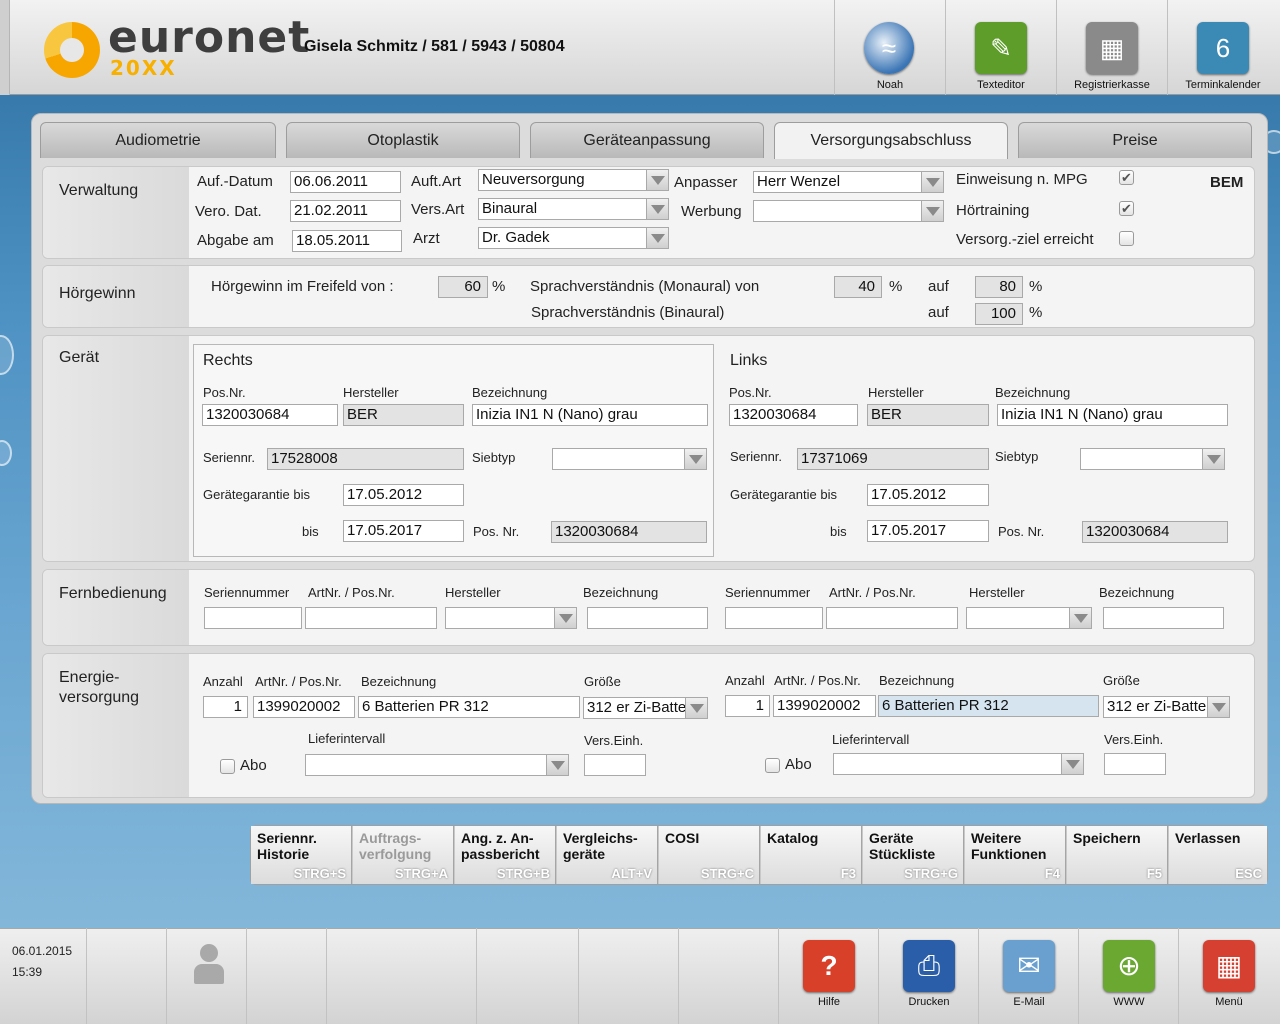 This screenshot has width=1280, height=1024. What do you see at coordinates (892, 618) in the screenshot?
I see `fb-links-artnr-field` at bounding box center [892, 618].